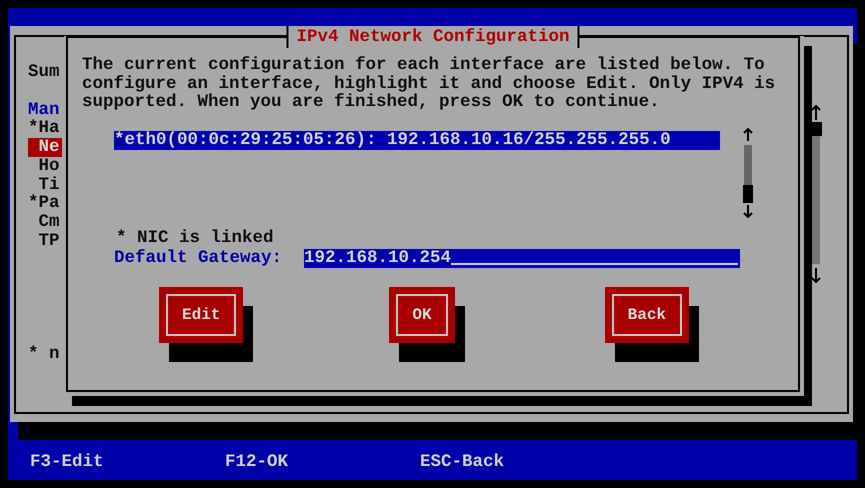 The width and height of the screenshot is (865, 488). What do you see at coordinates (44, 72) in the screenshot?
I see `sidebar-heading: Sum` at bounding box center [44, 72].